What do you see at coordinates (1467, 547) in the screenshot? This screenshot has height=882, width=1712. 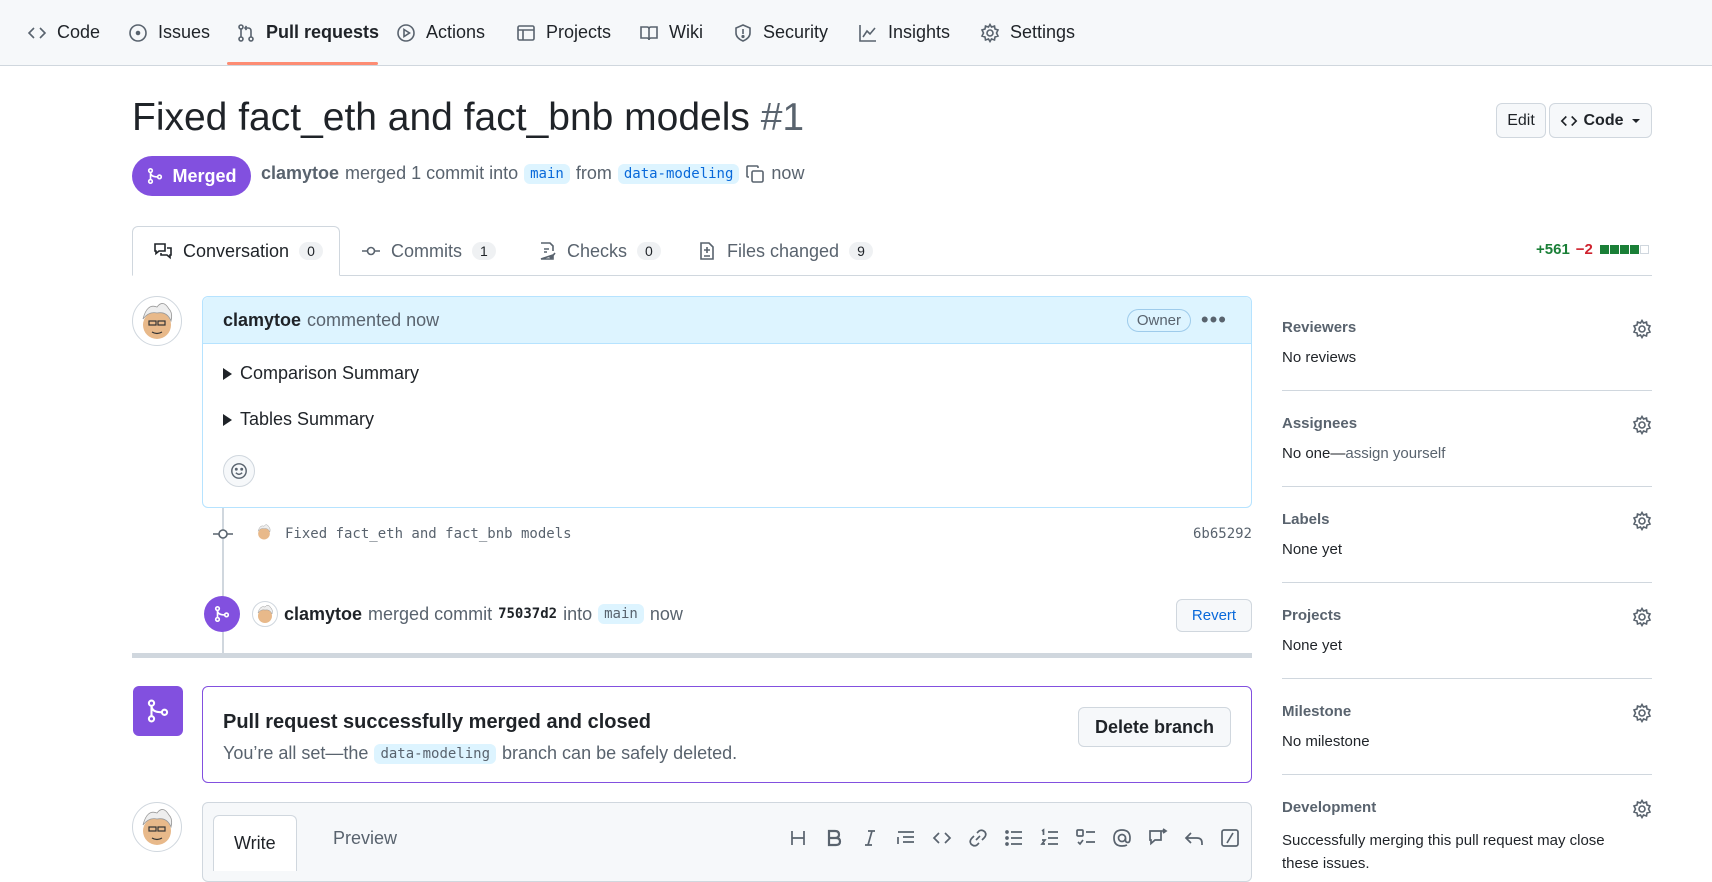 I see `sidebar-labels: Labels None yet` at bounding box center [1467, 547].